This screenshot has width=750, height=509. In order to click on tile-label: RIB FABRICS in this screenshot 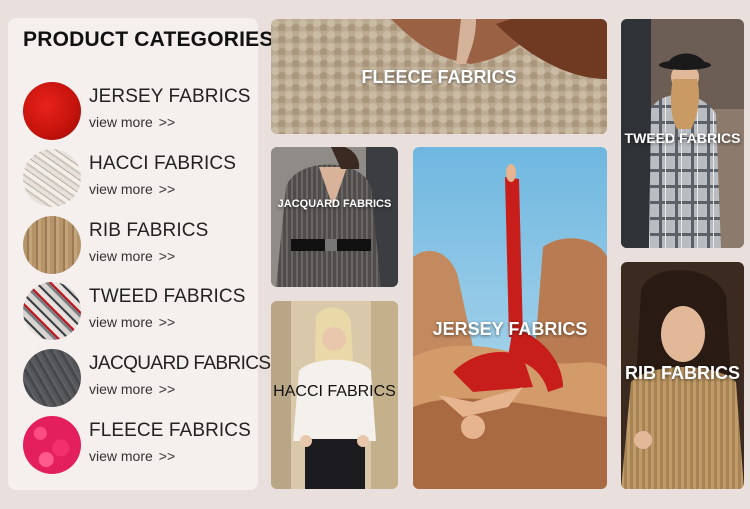, I will do `click(682, 373)`.